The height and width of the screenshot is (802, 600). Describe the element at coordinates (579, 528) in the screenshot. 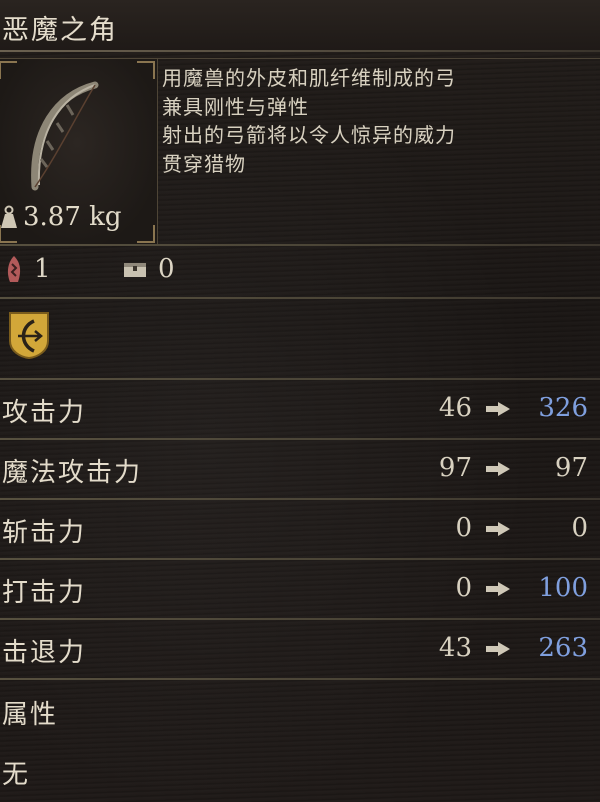

I see `stat-new-value: 0` at that location.